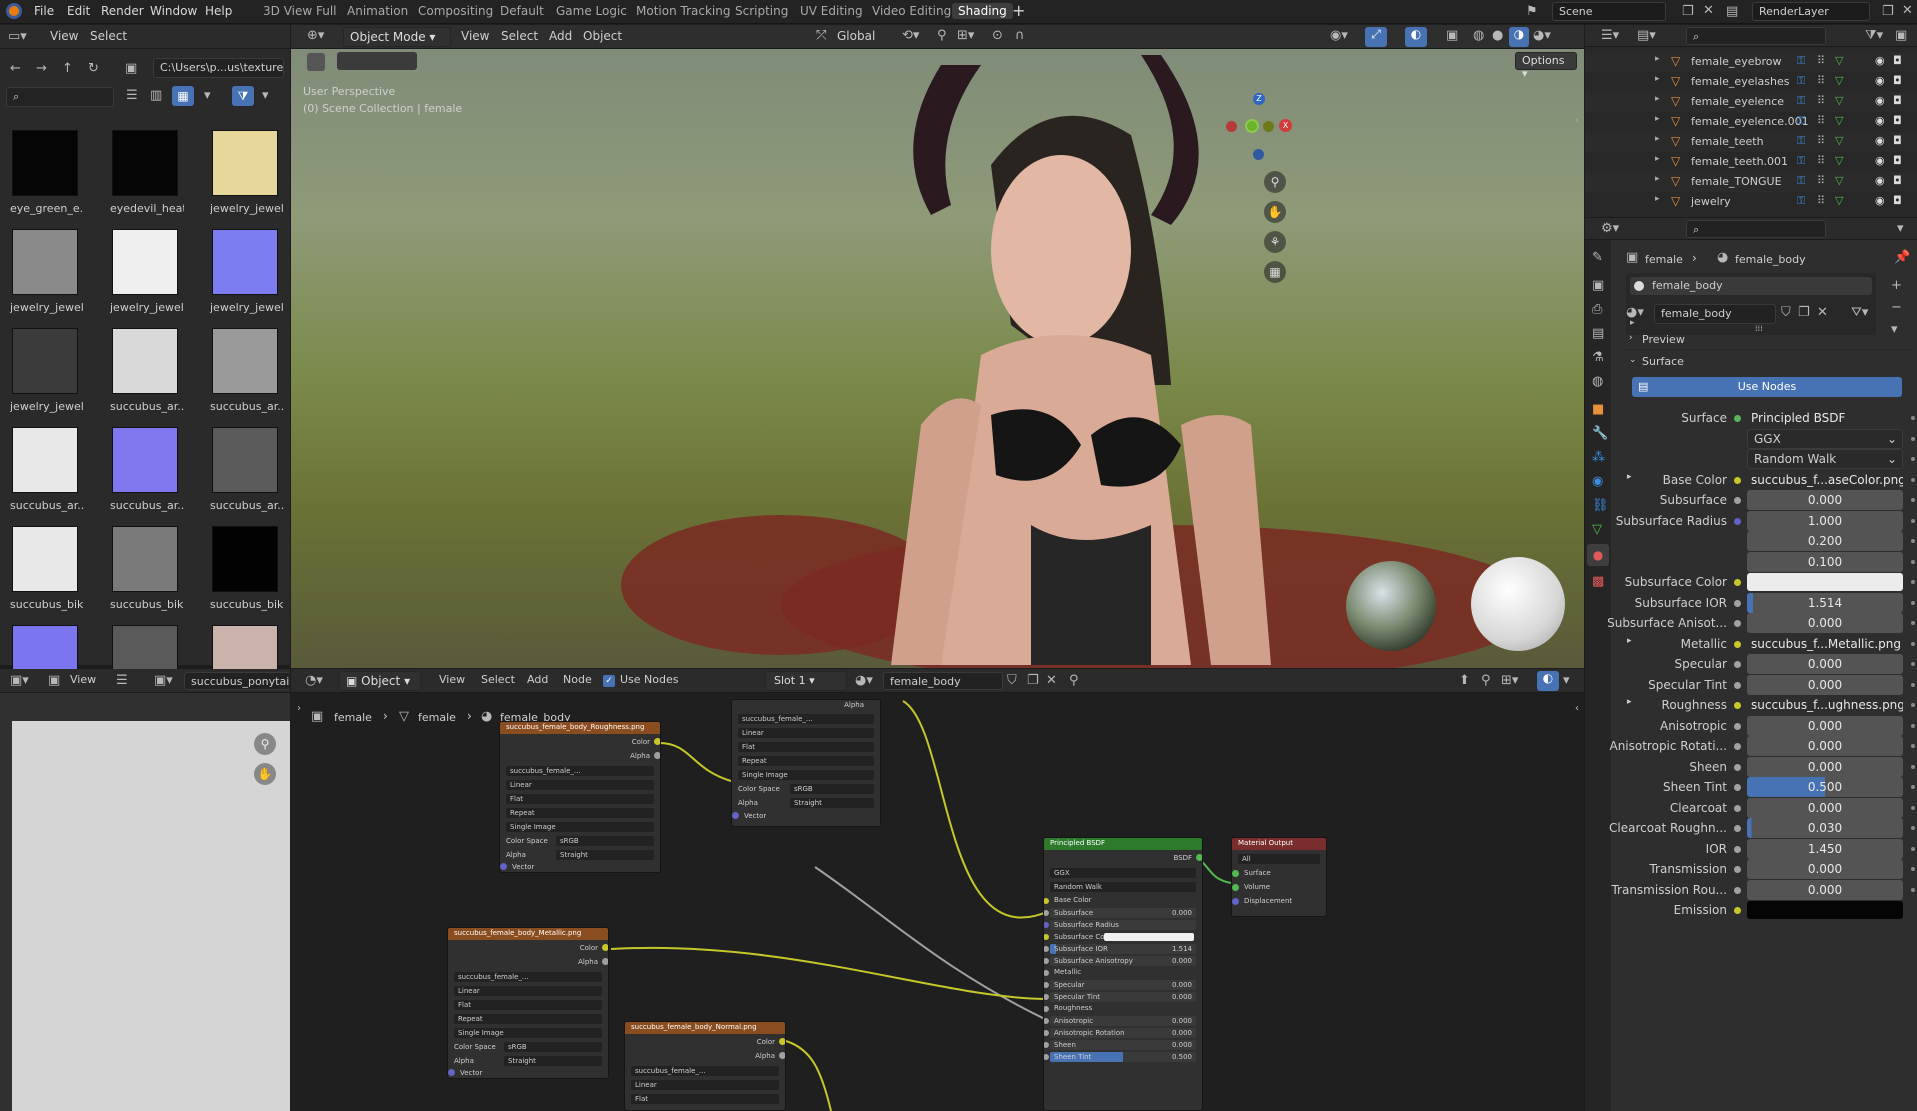 This screenshot has width=1917, height=1111. What do you see at coordinates (1235, 901) in the screenshot?
I see `displacement-socket` at bounding box center [1235, 901].